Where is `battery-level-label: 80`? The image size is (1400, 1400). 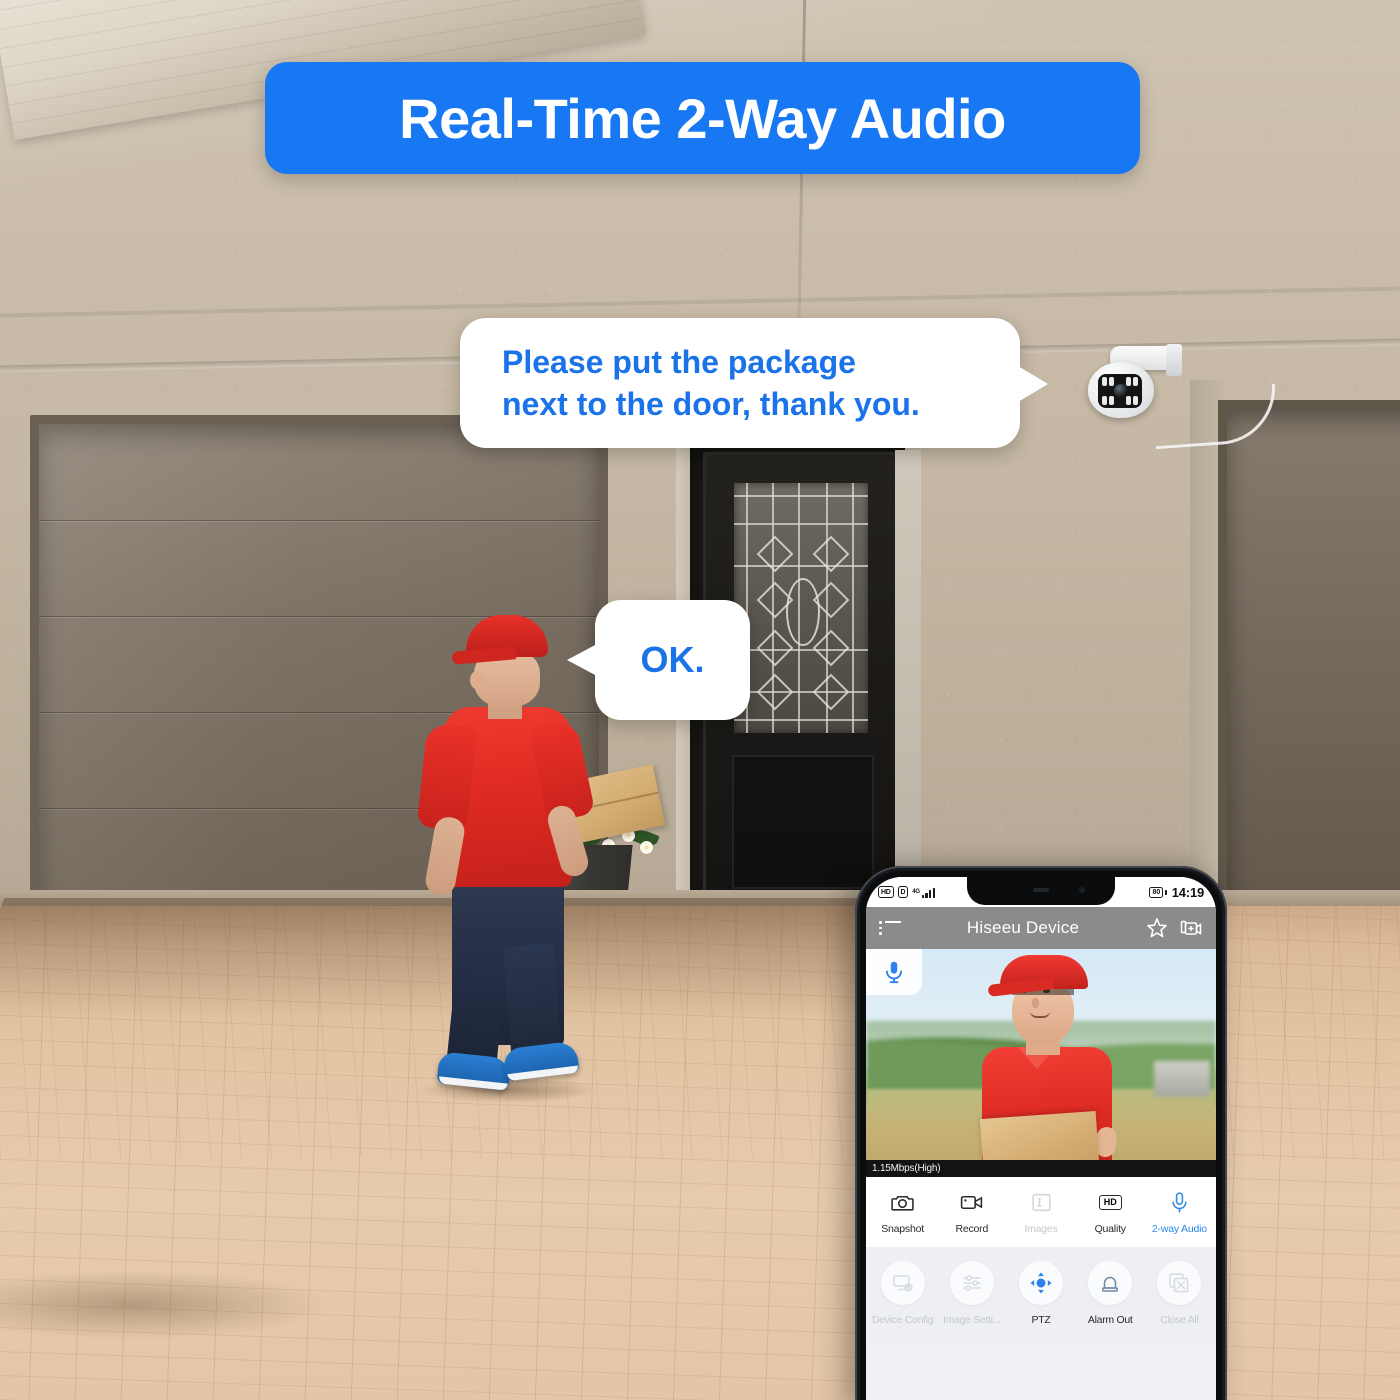 battery-level-label: 80 is located at coordinates (1156, 892).